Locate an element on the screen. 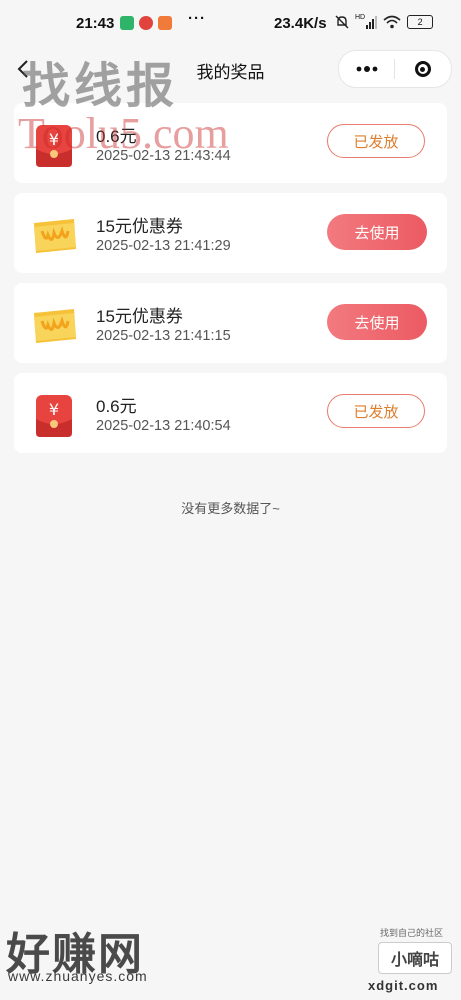 The height and width of the screenshot is (1000, 461). watermark-toolu5: Toolu5.com is located at coordinates (123, 133).